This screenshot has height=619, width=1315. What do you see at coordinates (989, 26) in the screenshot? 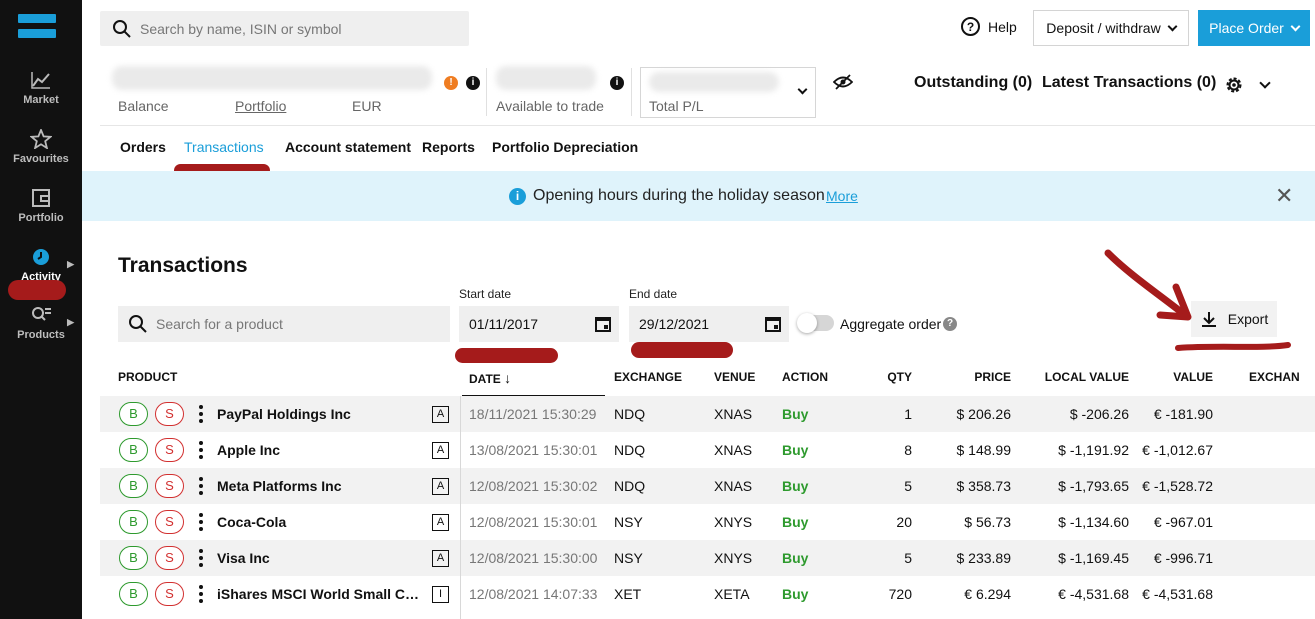
I see `help-link: ? Help` at bounding box center [989, 26].